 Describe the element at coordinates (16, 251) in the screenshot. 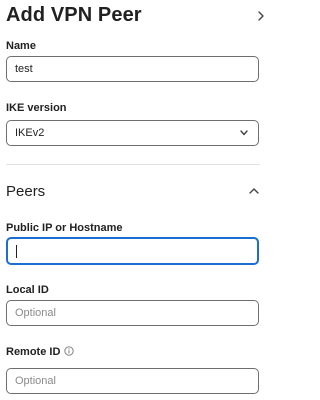

I see `text-cursor` at that location.